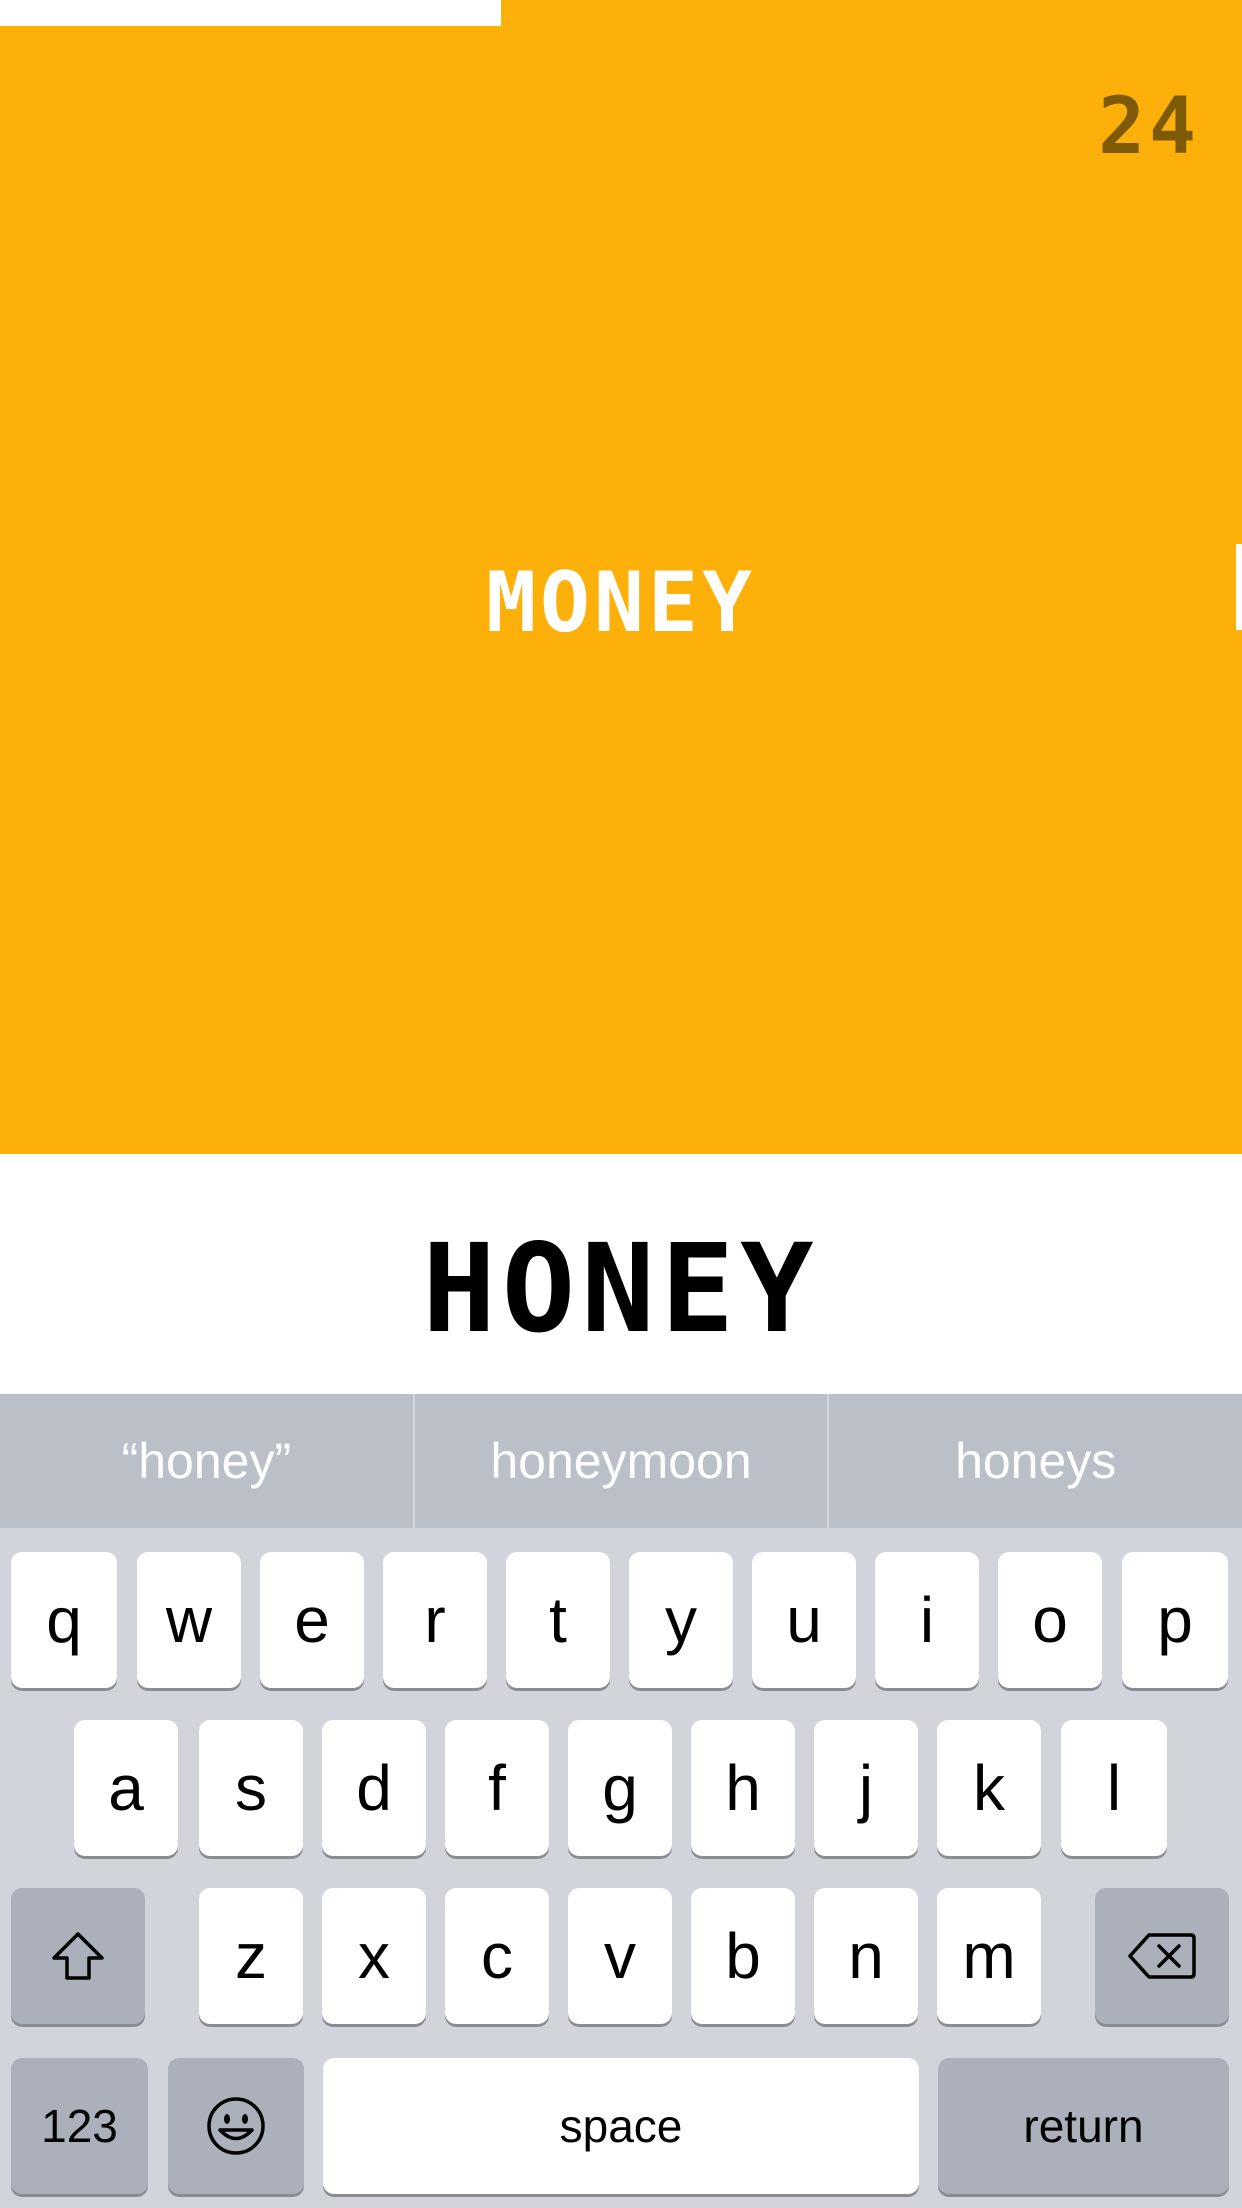  I want to click on key-j: j, so click(866, 1788).